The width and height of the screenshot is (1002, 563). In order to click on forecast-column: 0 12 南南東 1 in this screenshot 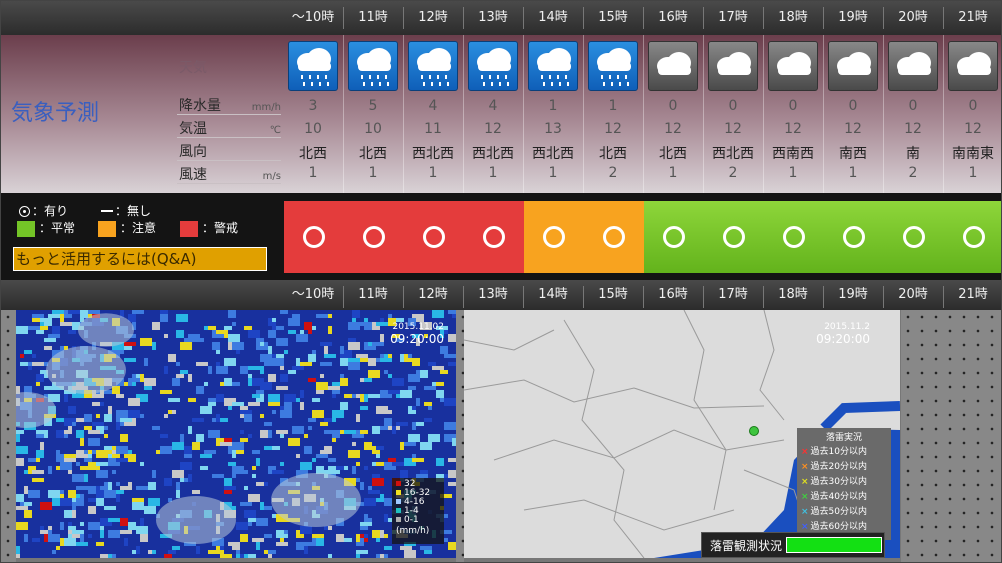, I will do `click(972, 114)`.